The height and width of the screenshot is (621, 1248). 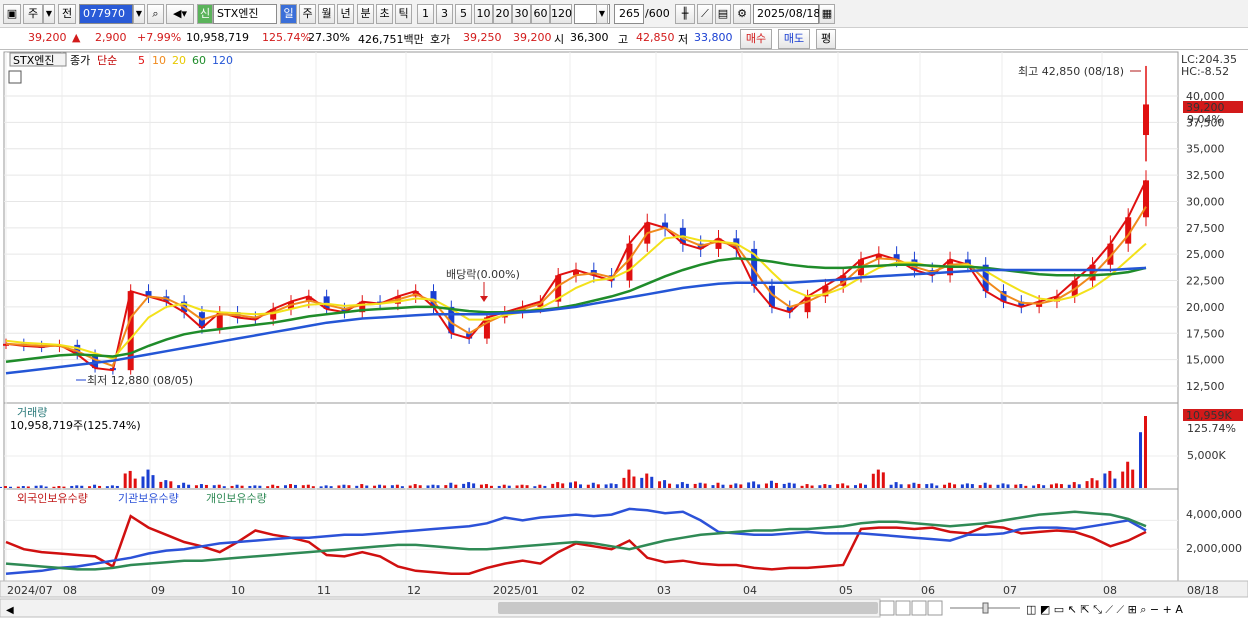 I want to click on calendar-icon: ▦, so click(x=827, y=14).